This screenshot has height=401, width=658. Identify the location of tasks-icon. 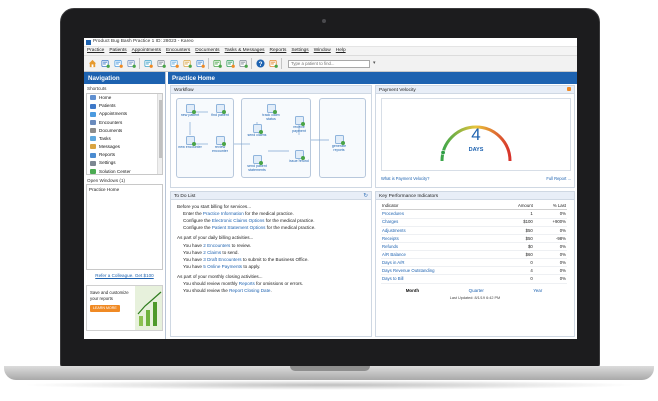
(93, 139).